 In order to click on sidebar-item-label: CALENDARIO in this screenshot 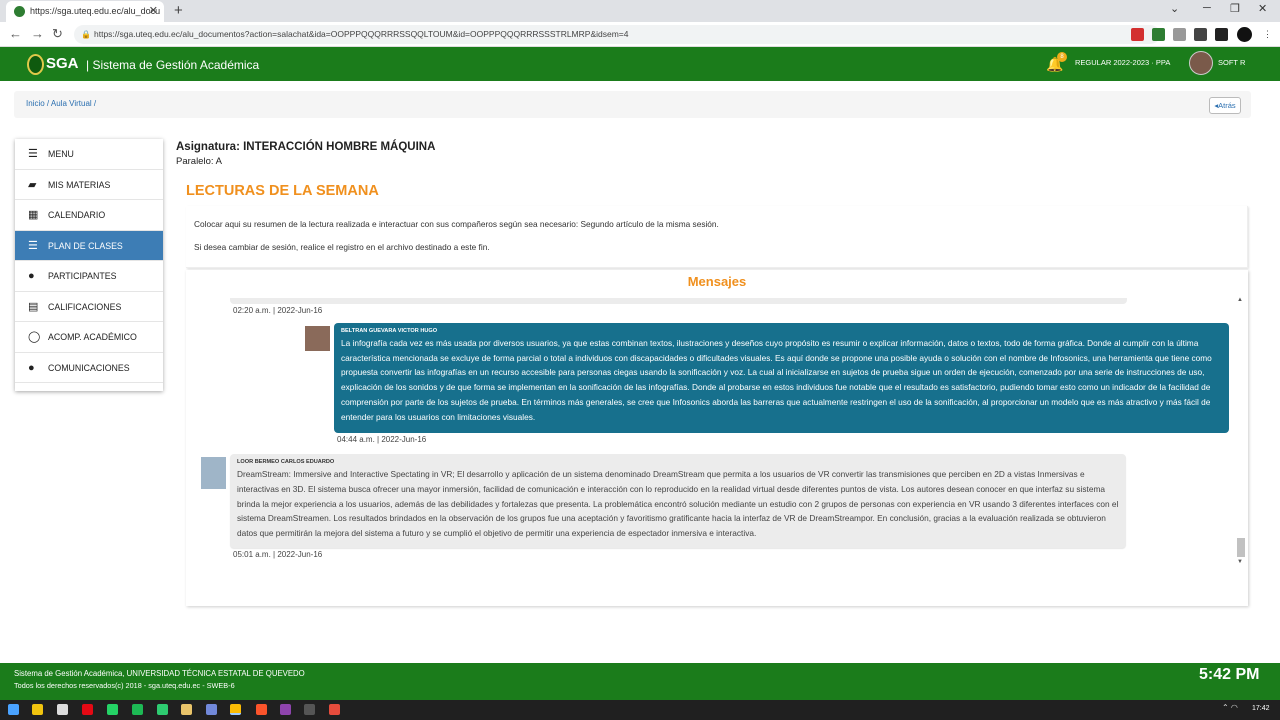, I will do `click(77, 215)`.